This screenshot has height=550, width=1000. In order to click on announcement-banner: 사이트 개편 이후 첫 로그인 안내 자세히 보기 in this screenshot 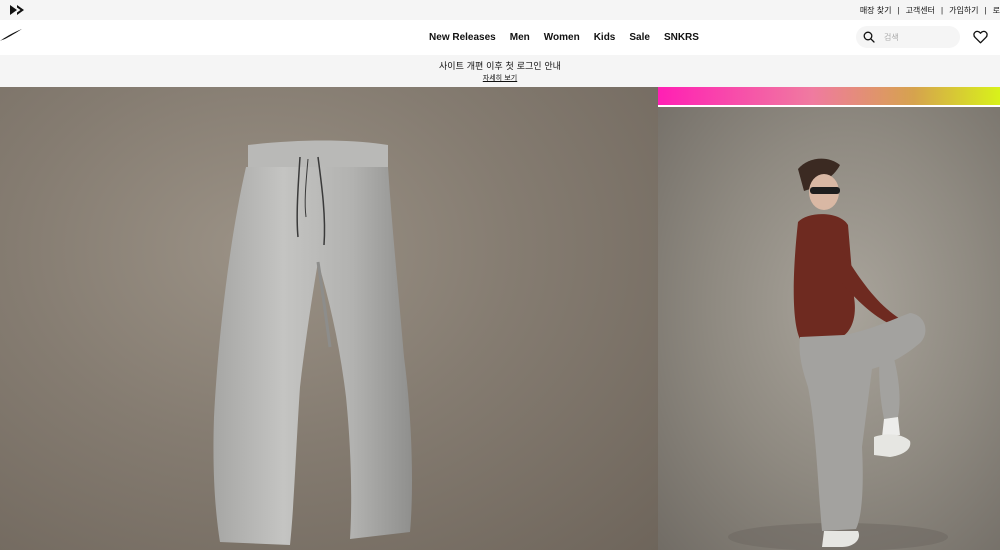, I will do `click(500, 71)`.